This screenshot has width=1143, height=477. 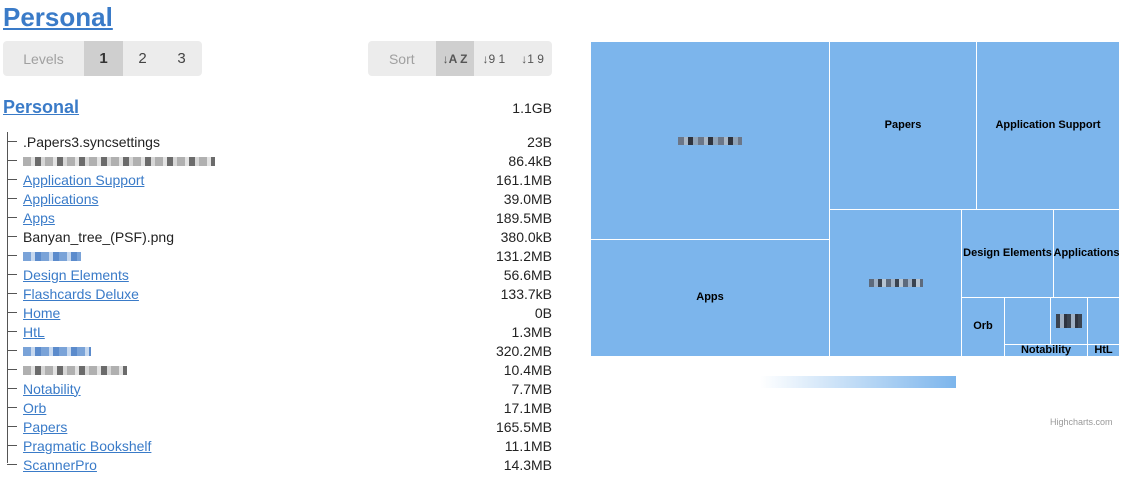 What do you see at coordinates (1081, 422) in the screenshot?
I see `highcharts-credits: Highcharts.com` at bounding box center [1081, 422].